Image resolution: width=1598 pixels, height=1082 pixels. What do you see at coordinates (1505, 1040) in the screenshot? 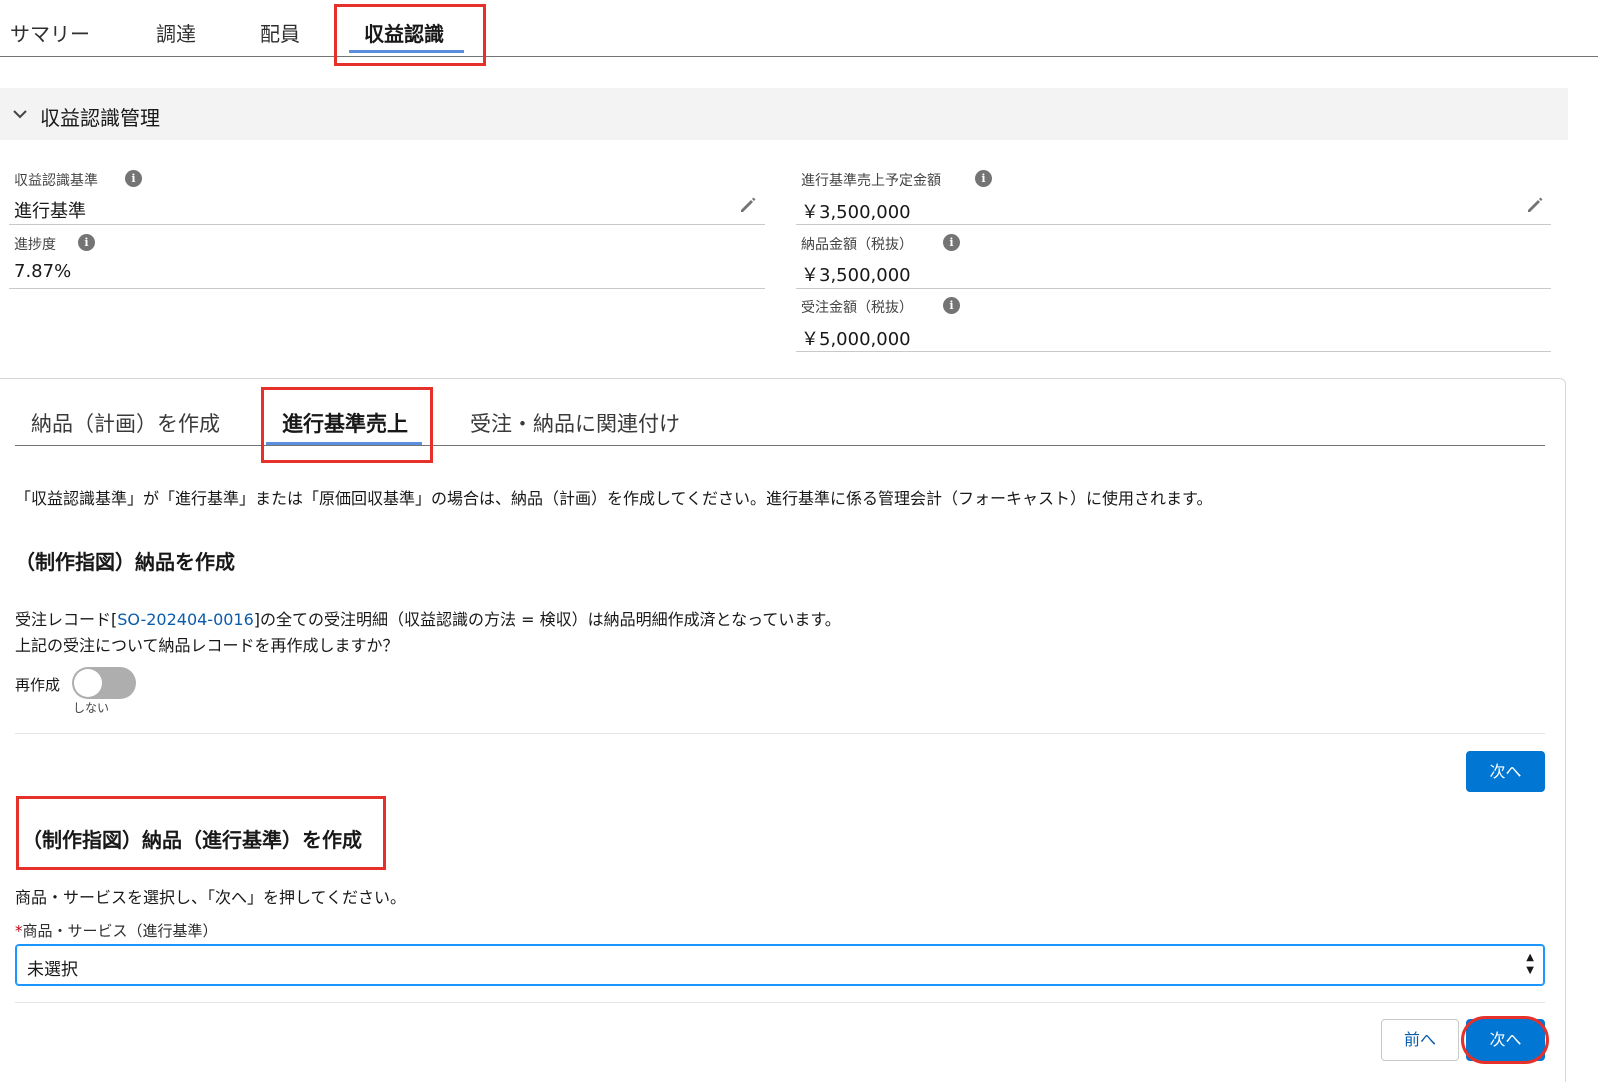
I see `next-button-step2: 次へ` at bounding box center [1505, 1040].